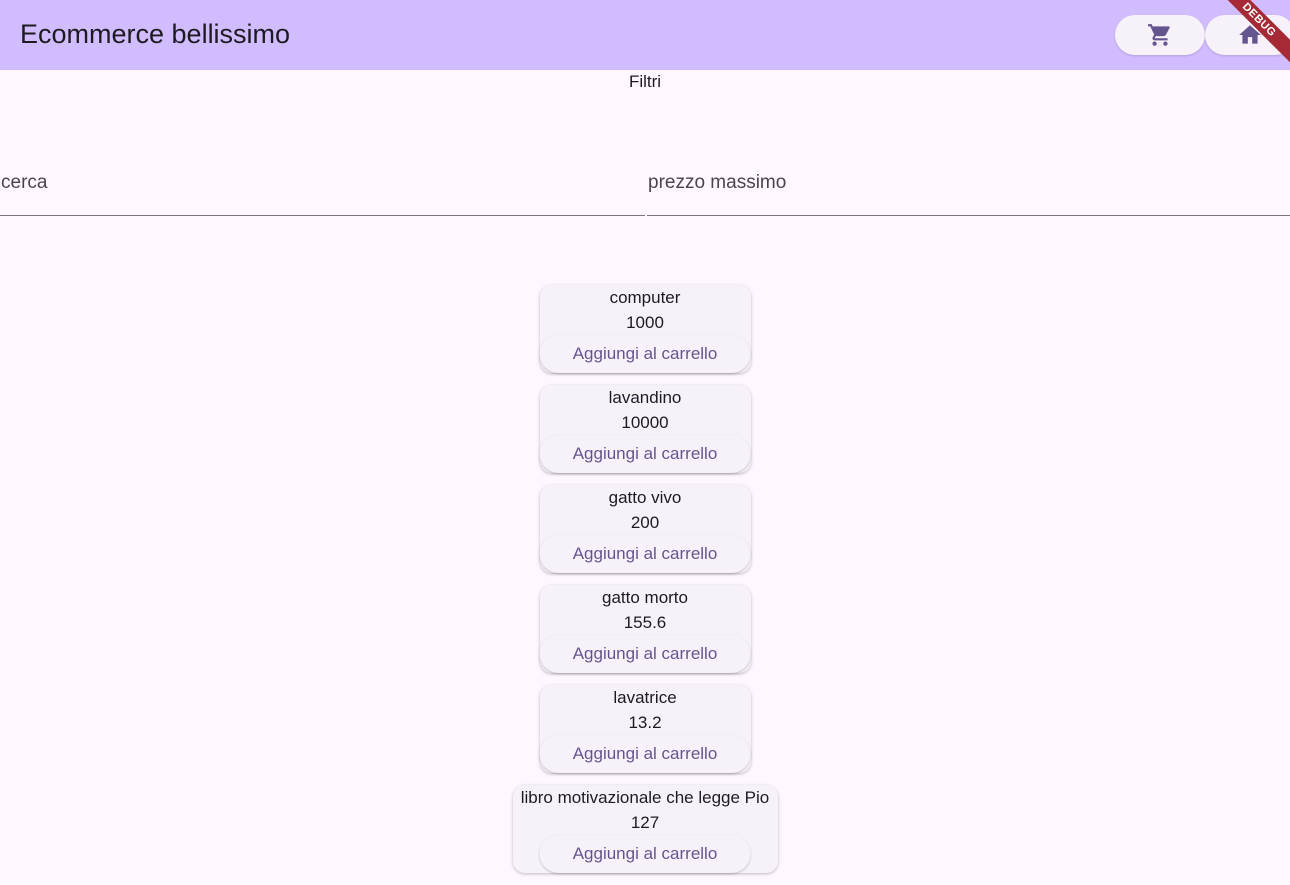 This screenshot has width=1290, height=885. I want to click on product-price: 155.6, so click(645, 622).